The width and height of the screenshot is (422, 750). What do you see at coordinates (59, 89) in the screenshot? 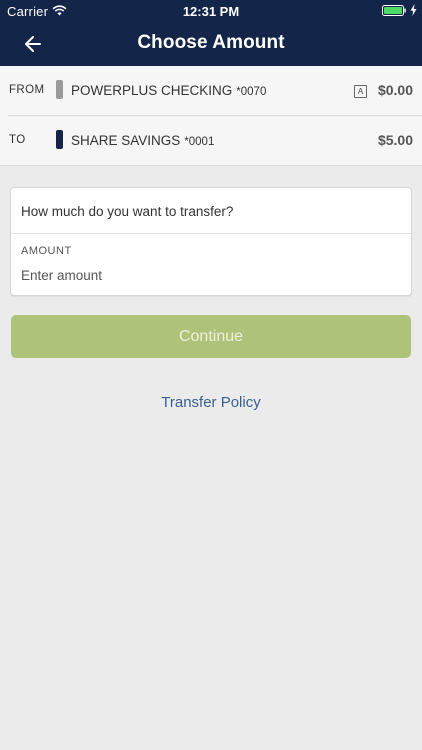
I see `from-account-marker` at bounding box center [59, 89].